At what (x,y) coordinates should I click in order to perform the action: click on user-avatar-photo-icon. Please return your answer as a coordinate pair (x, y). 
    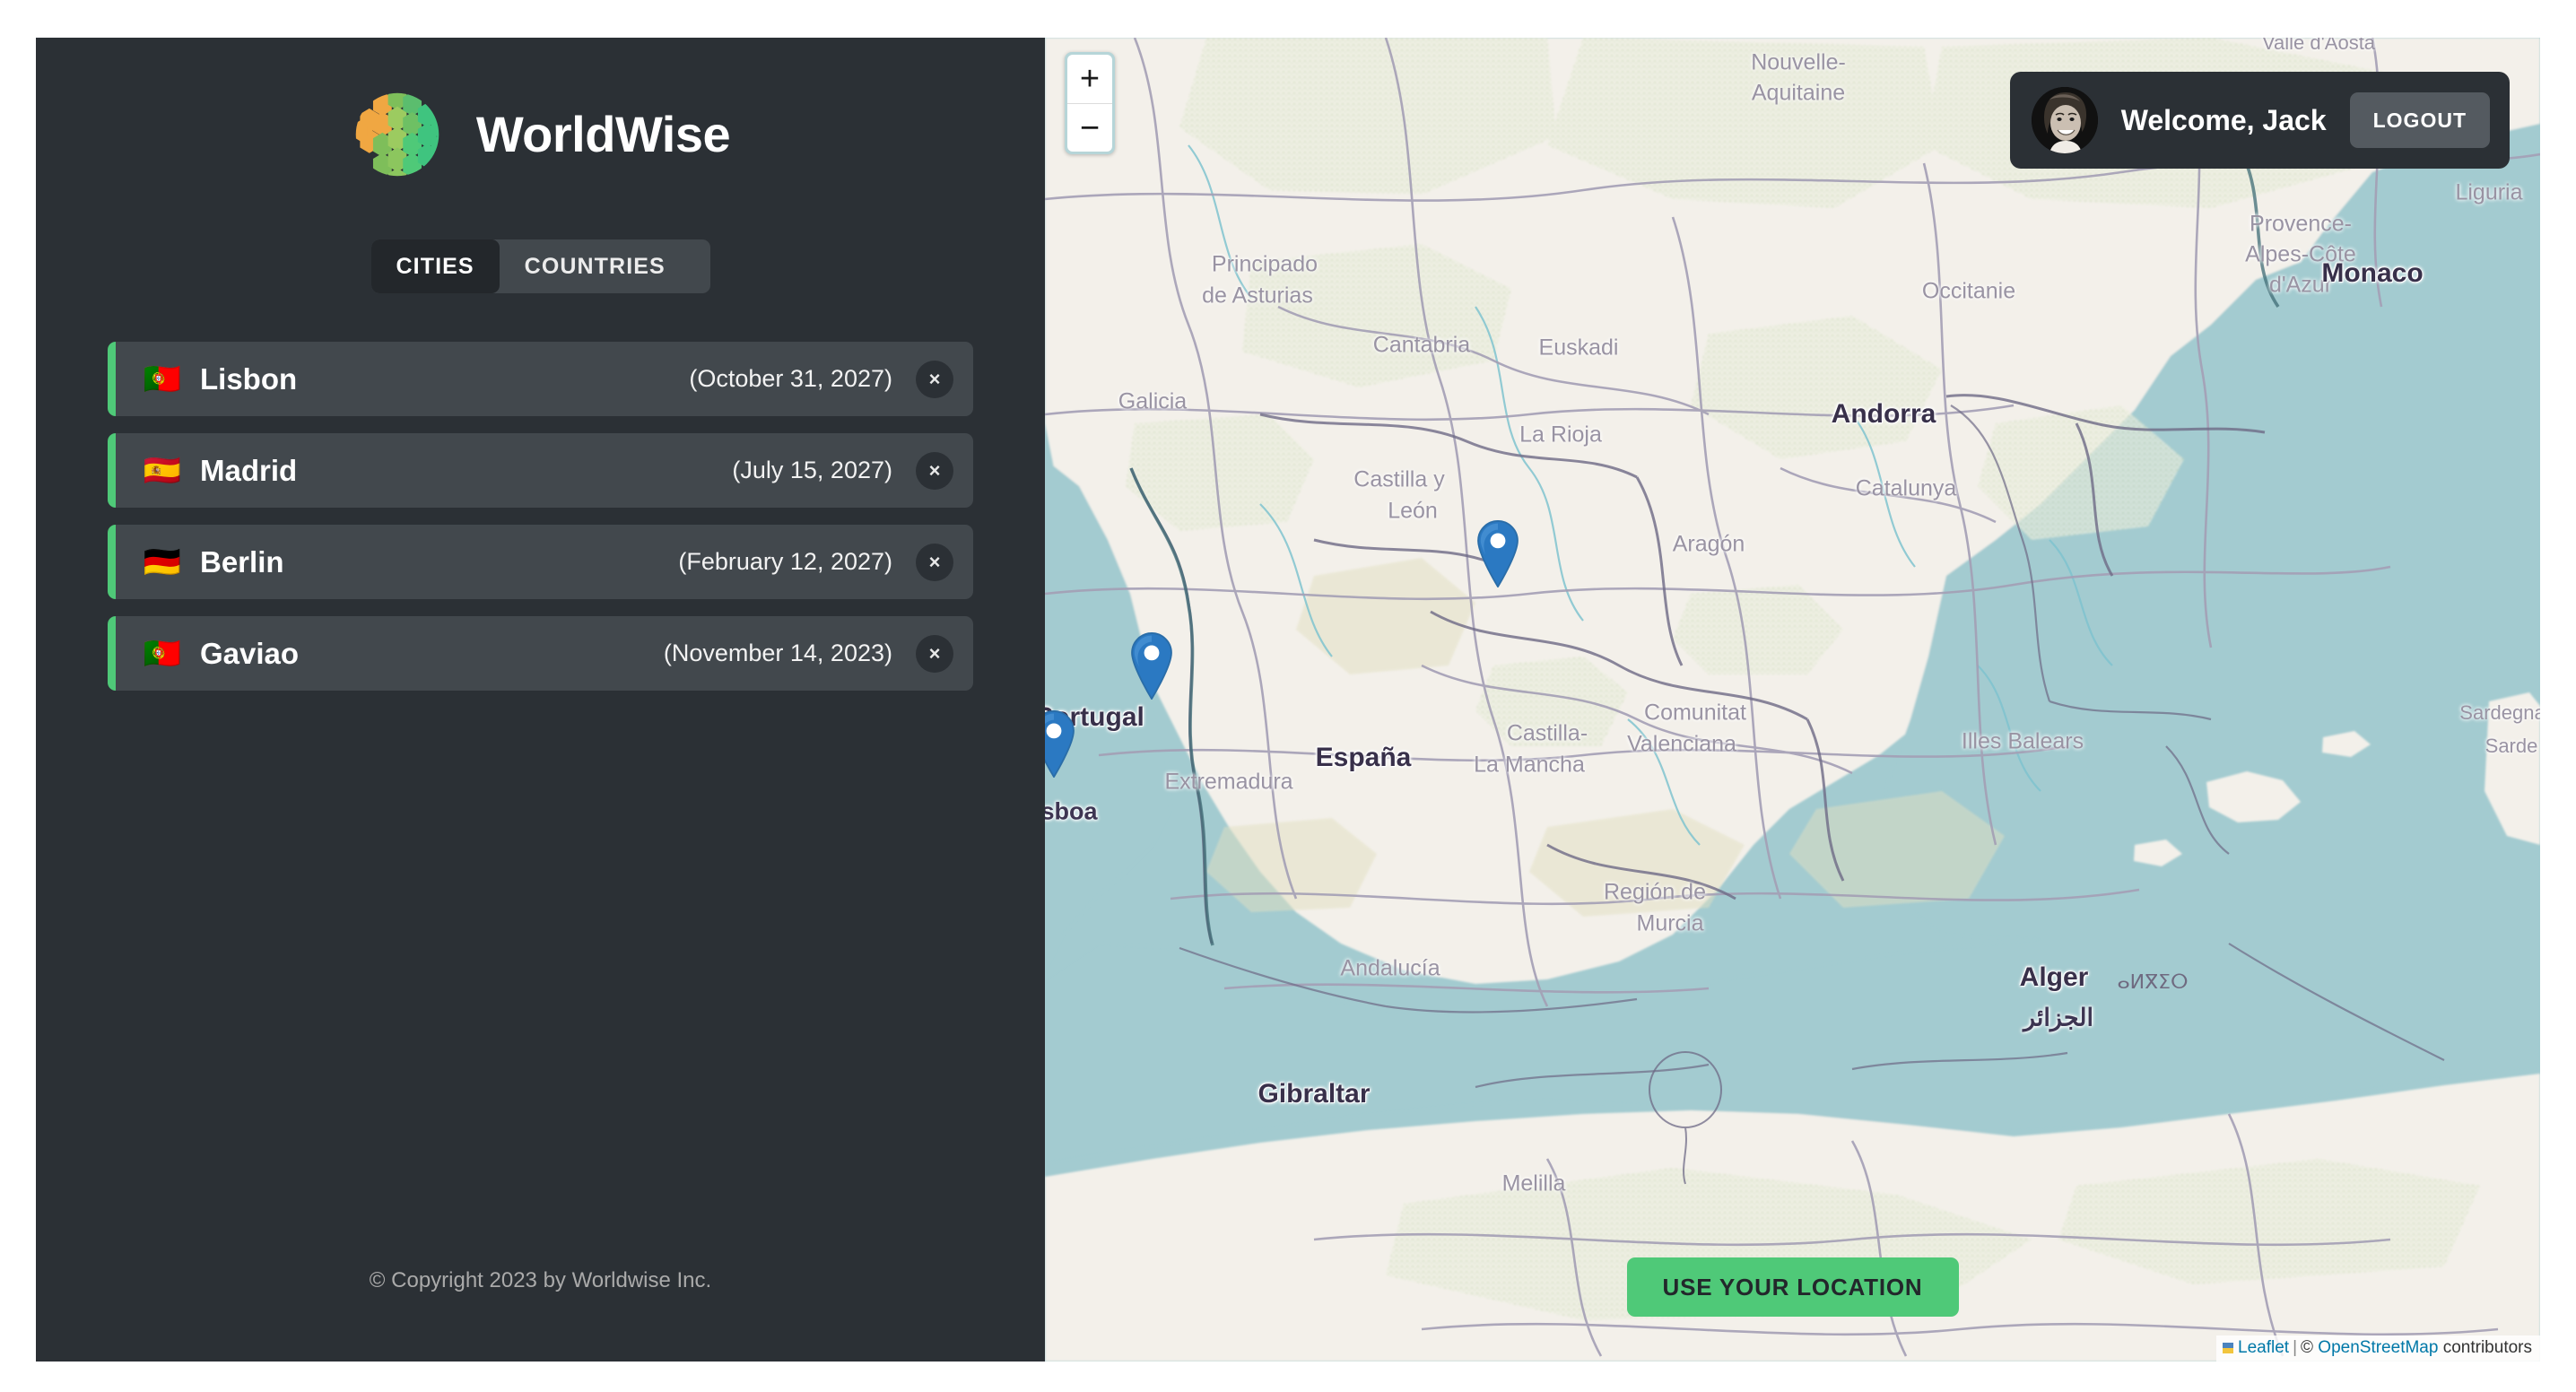
    Looking at the image, I should click on (2064, 120).